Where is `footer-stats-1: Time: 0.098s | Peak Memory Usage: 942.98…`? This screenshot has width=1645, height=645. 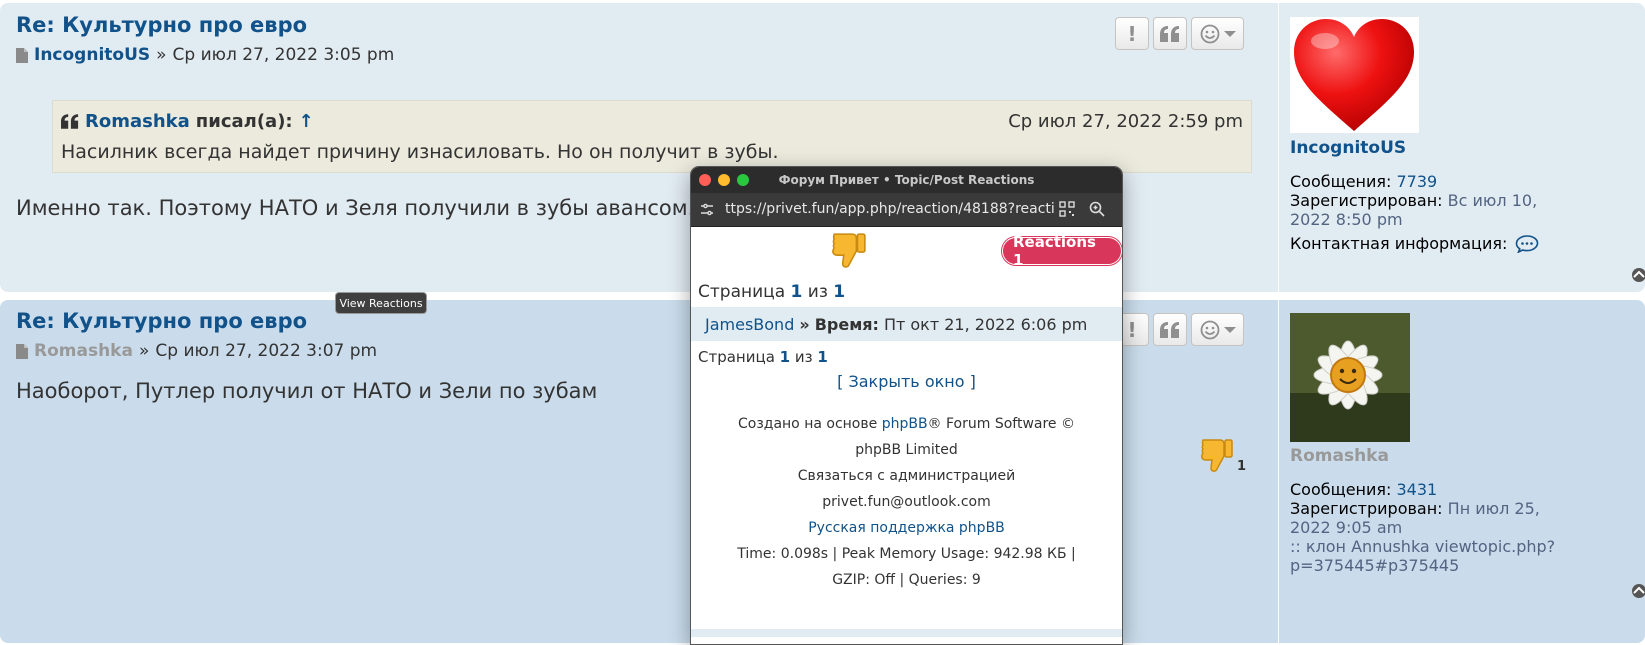
footer-stats-1: Time: 0.098s | Peak Memory Usage: 942.98… is located at coordinates (906, 554).